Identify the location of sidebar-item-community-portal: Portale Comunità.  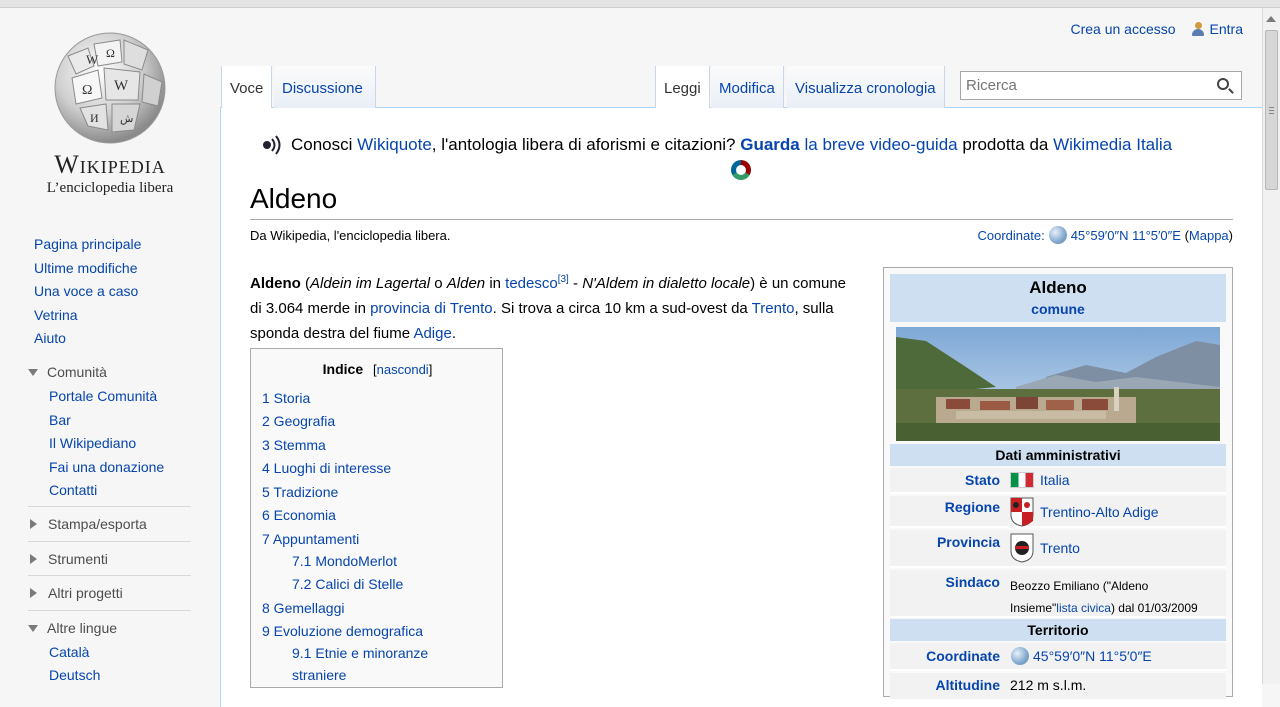
(103, 396).